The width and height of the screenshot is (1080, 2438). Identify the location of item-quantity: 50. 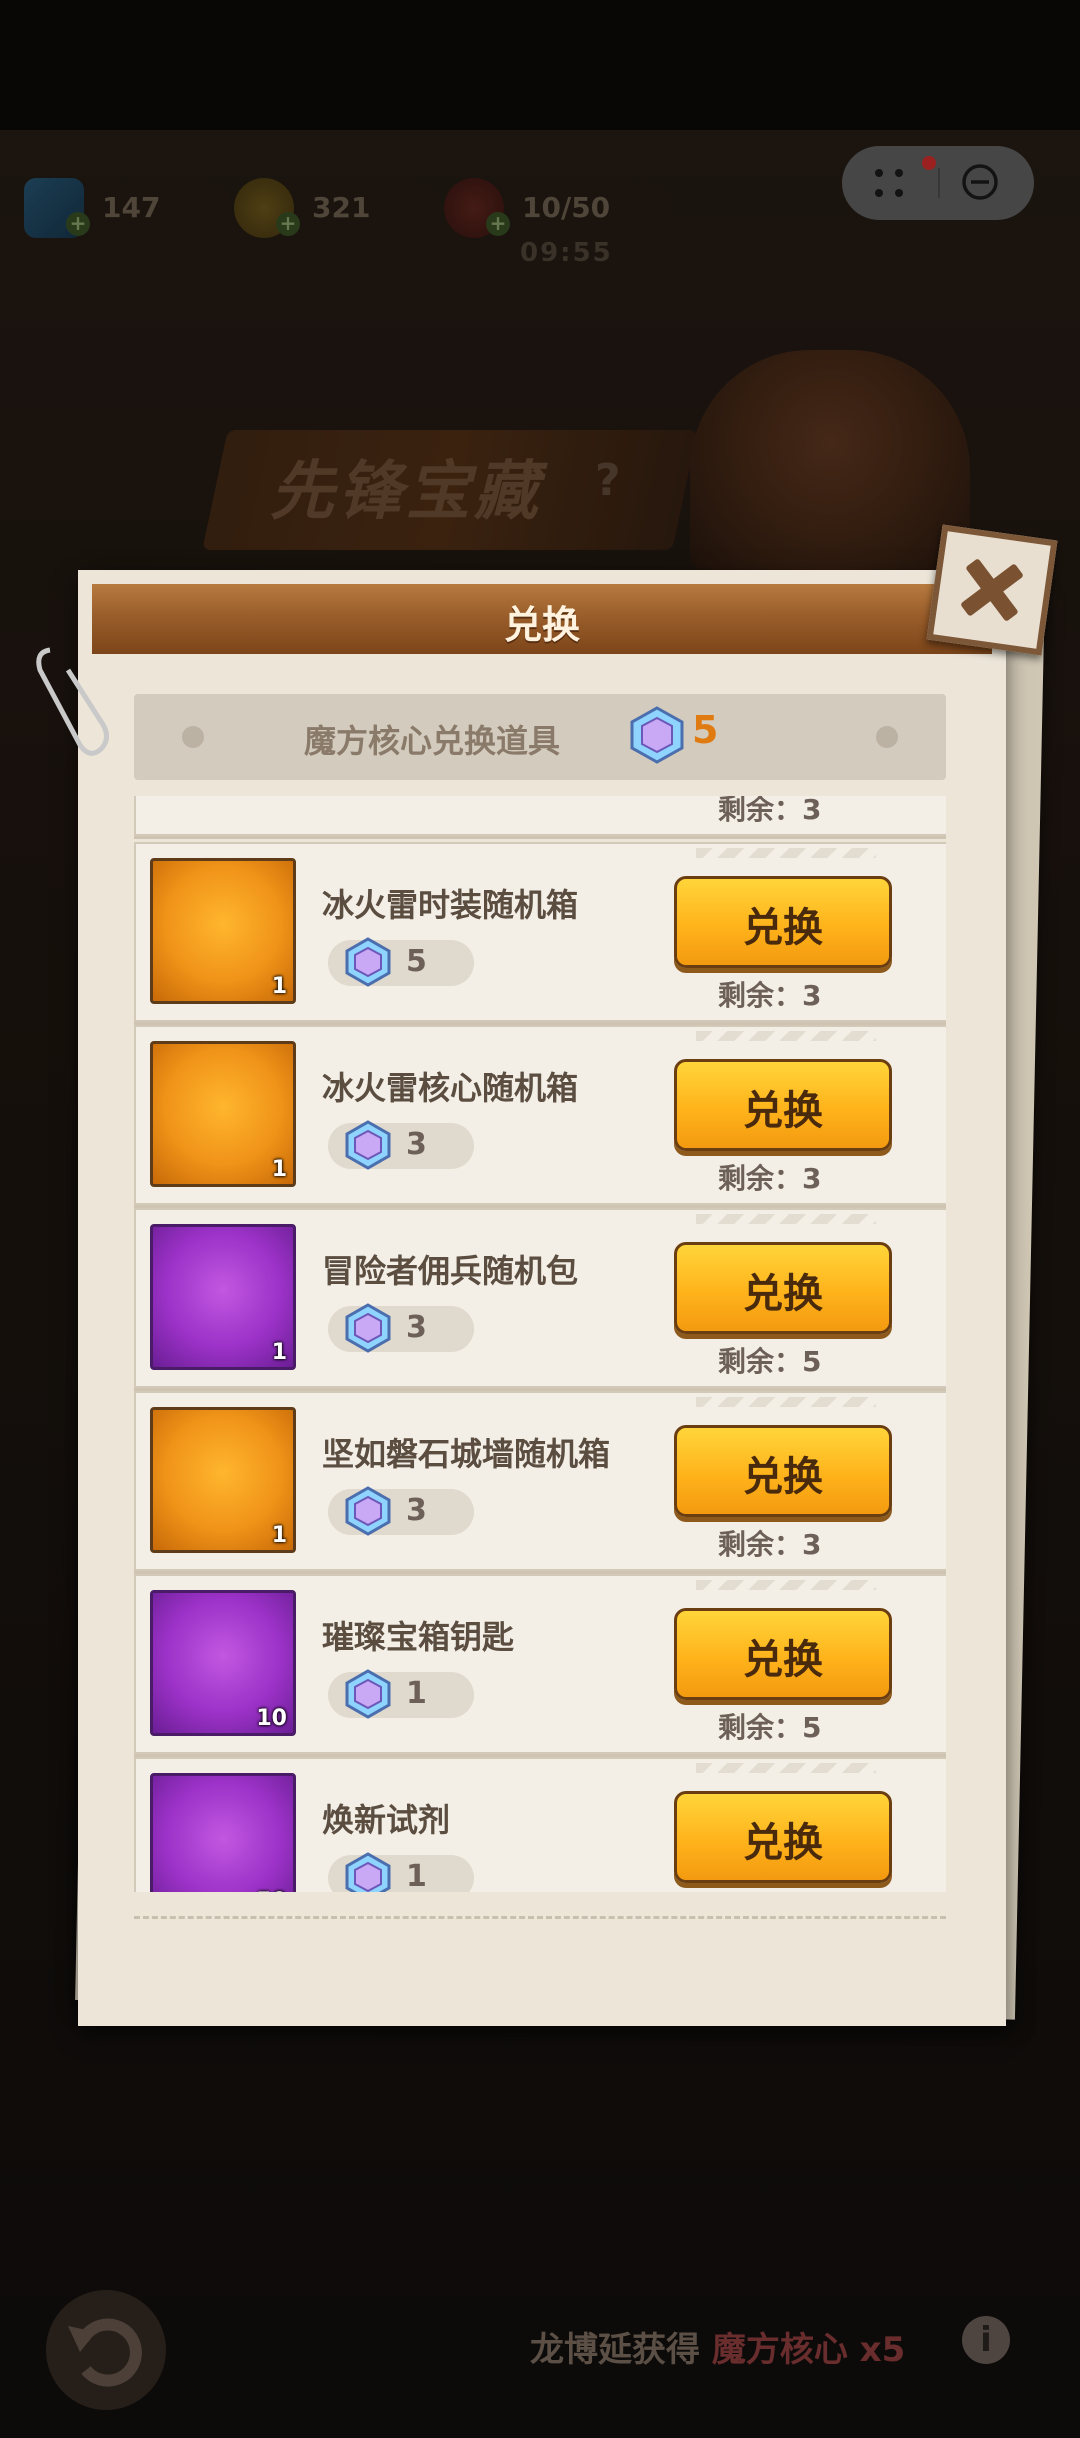
(271, 1890).